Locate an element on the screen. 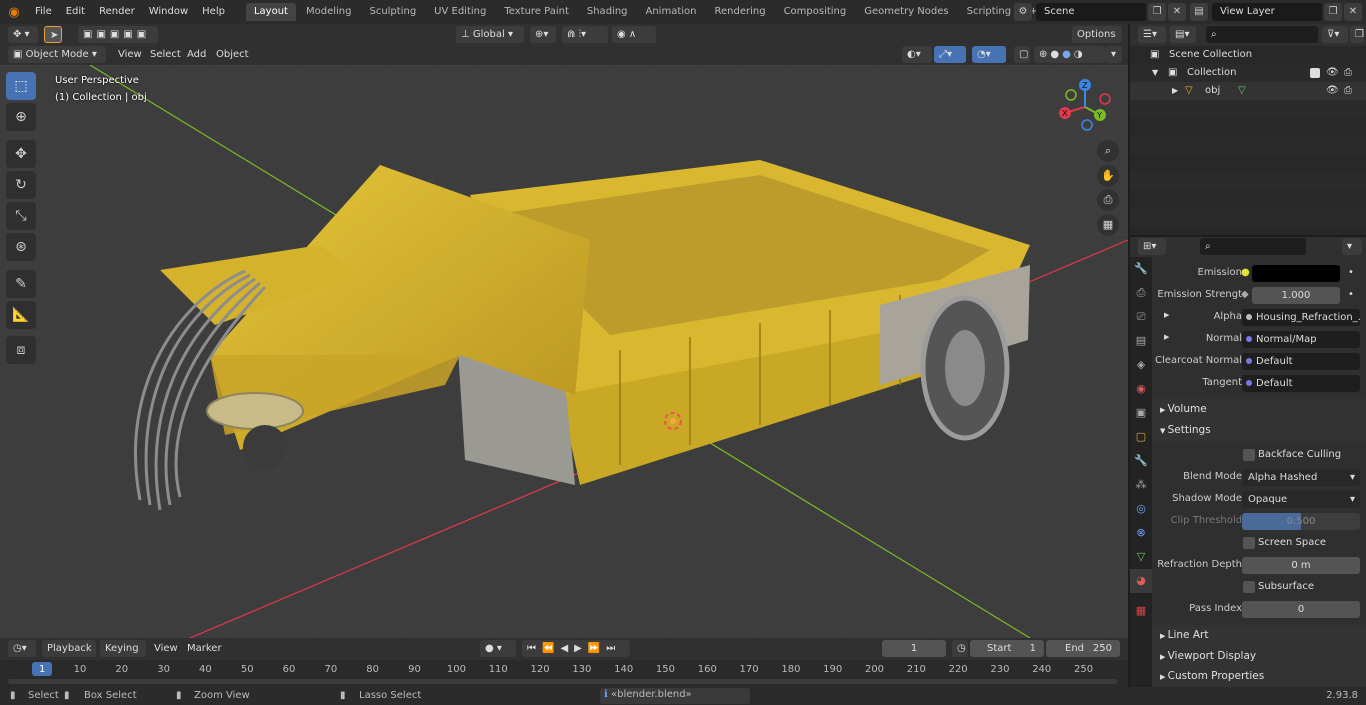 This screenshot has width=1366, height=705. gizmo-y-label: Y is located at coordinates (1099, 115).